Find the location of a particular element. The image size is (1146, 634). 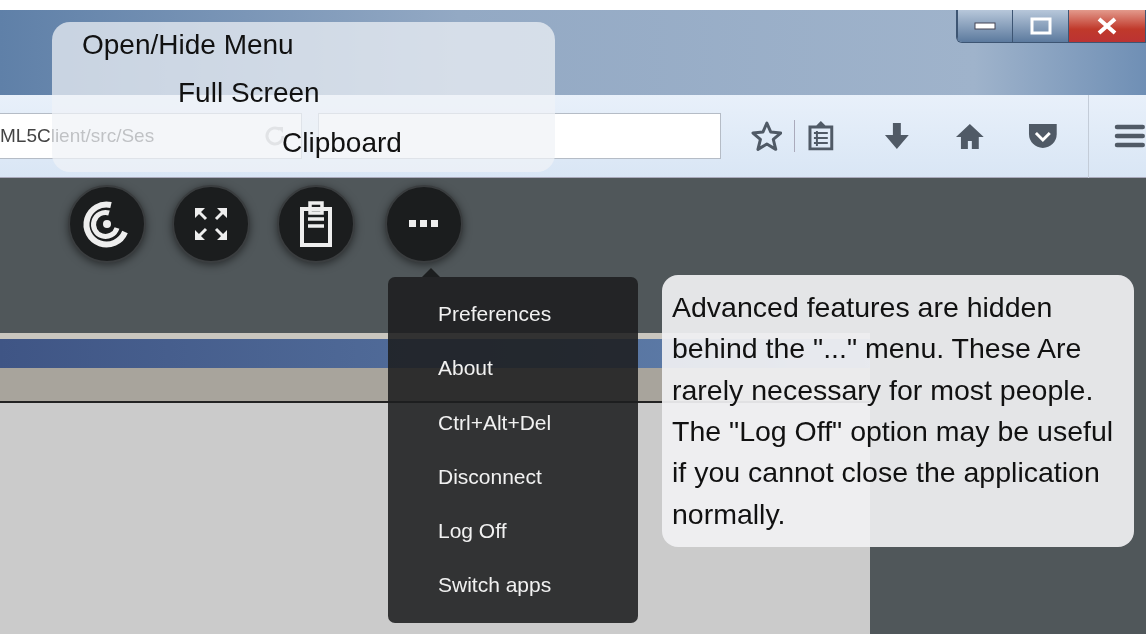

callout-label: Full Screen is located at coordinates (249, 93).